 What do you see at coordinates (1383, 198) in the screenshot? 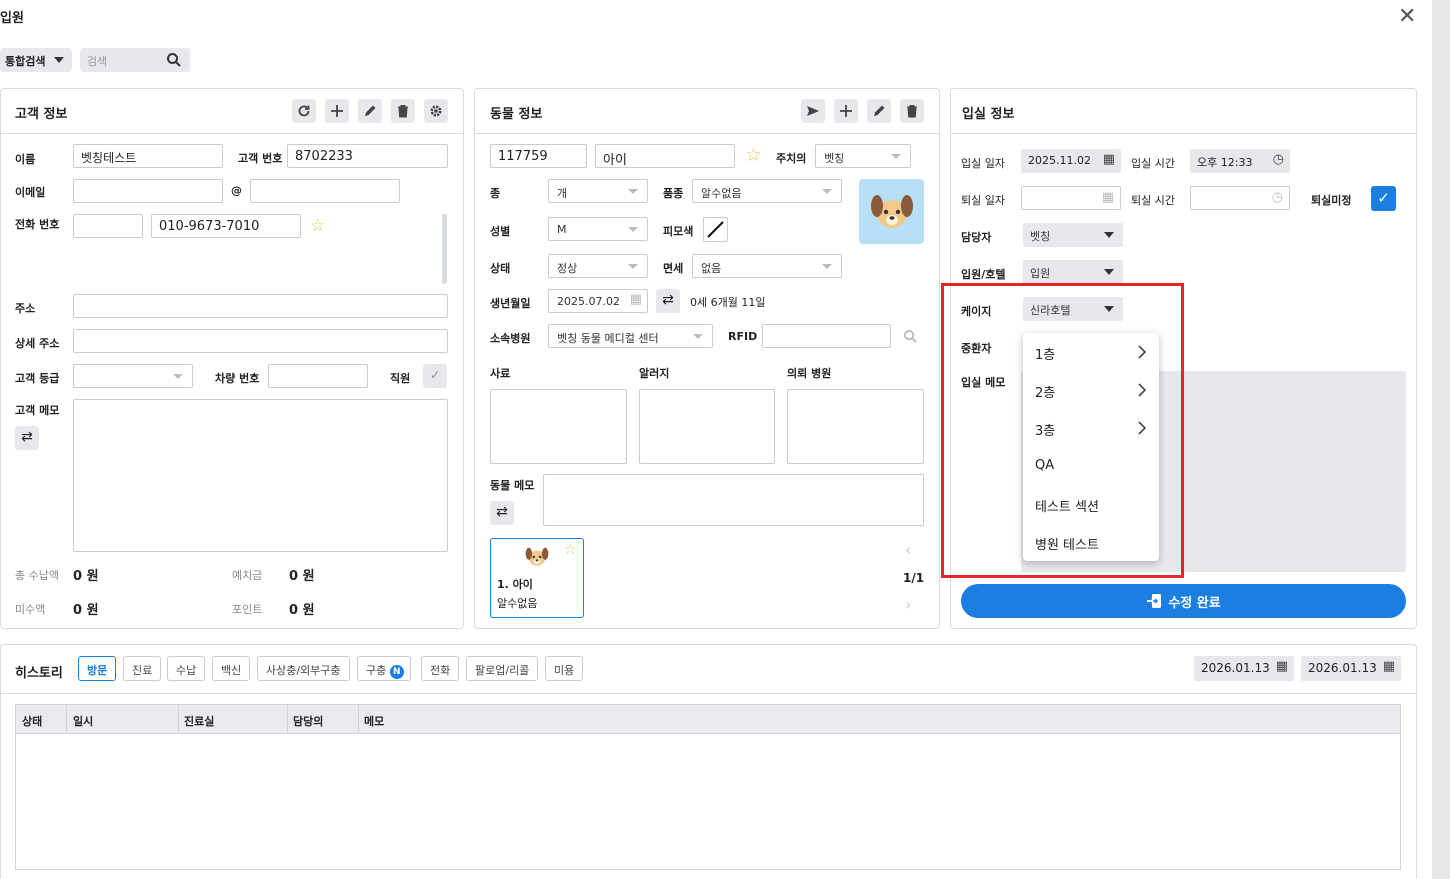
I see `discharge-pending-checkbox: ✓` at bounding box center [1383, 198].